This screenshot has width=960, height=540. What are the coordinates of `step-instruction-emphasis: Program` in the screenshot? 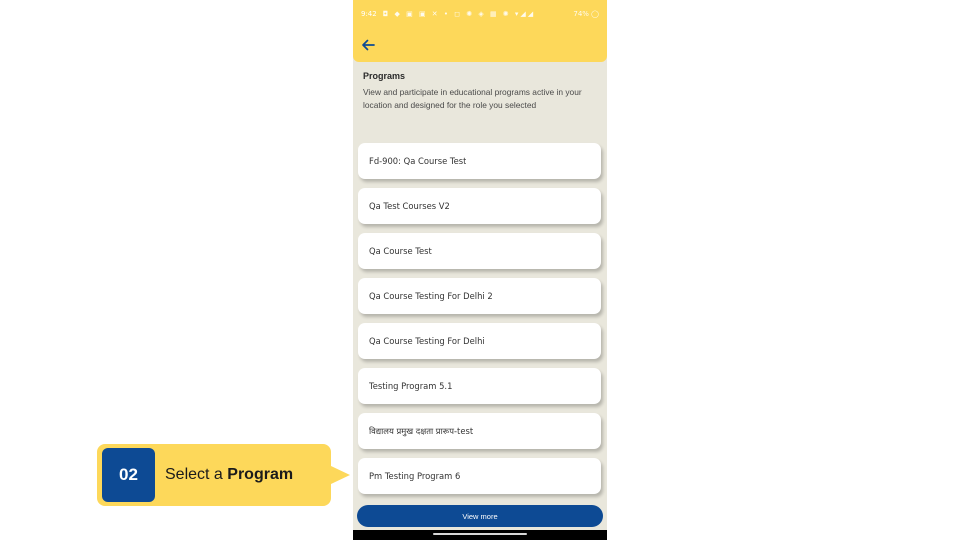 It's located at (260, 474).